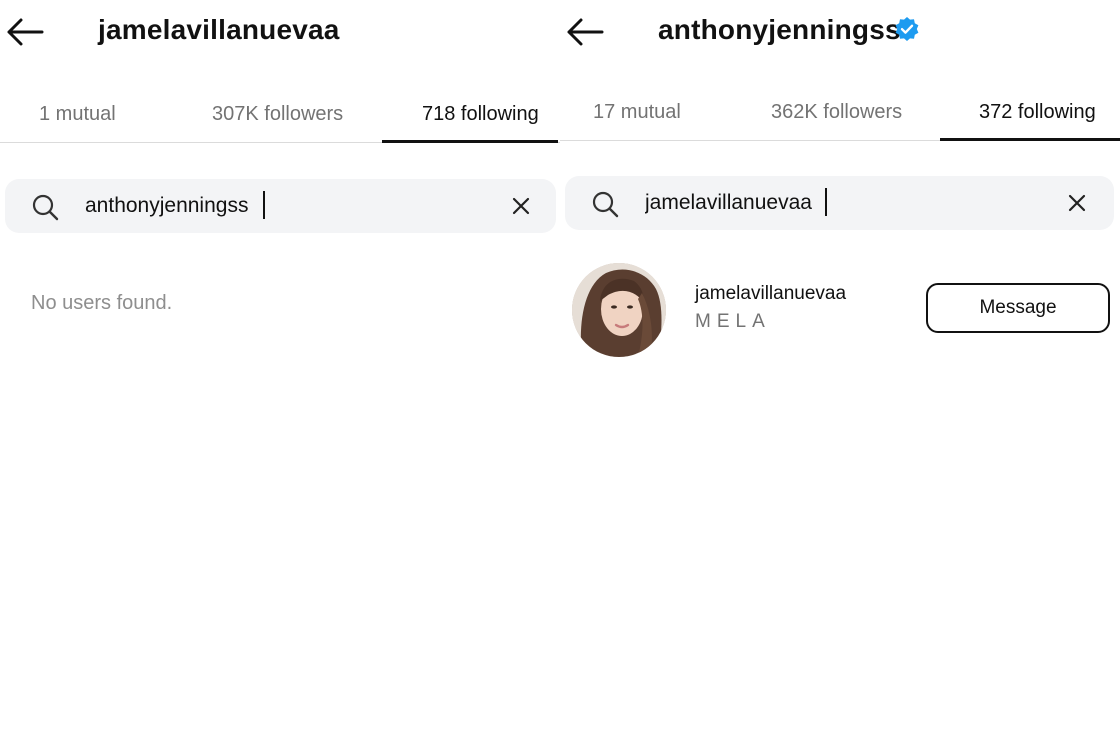 This screenshot has height=746, width=1120. I want to click on page-title: jamelavillanuevaa, so click(219, 29).